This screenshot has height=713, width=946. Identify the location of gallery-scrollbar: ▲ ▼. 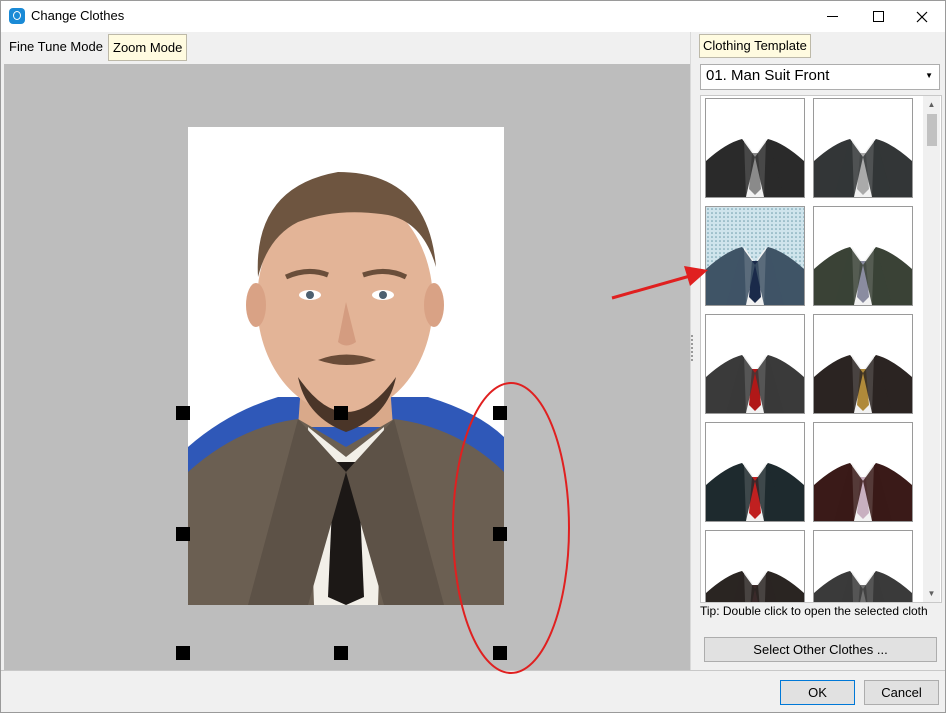
(931, 349).